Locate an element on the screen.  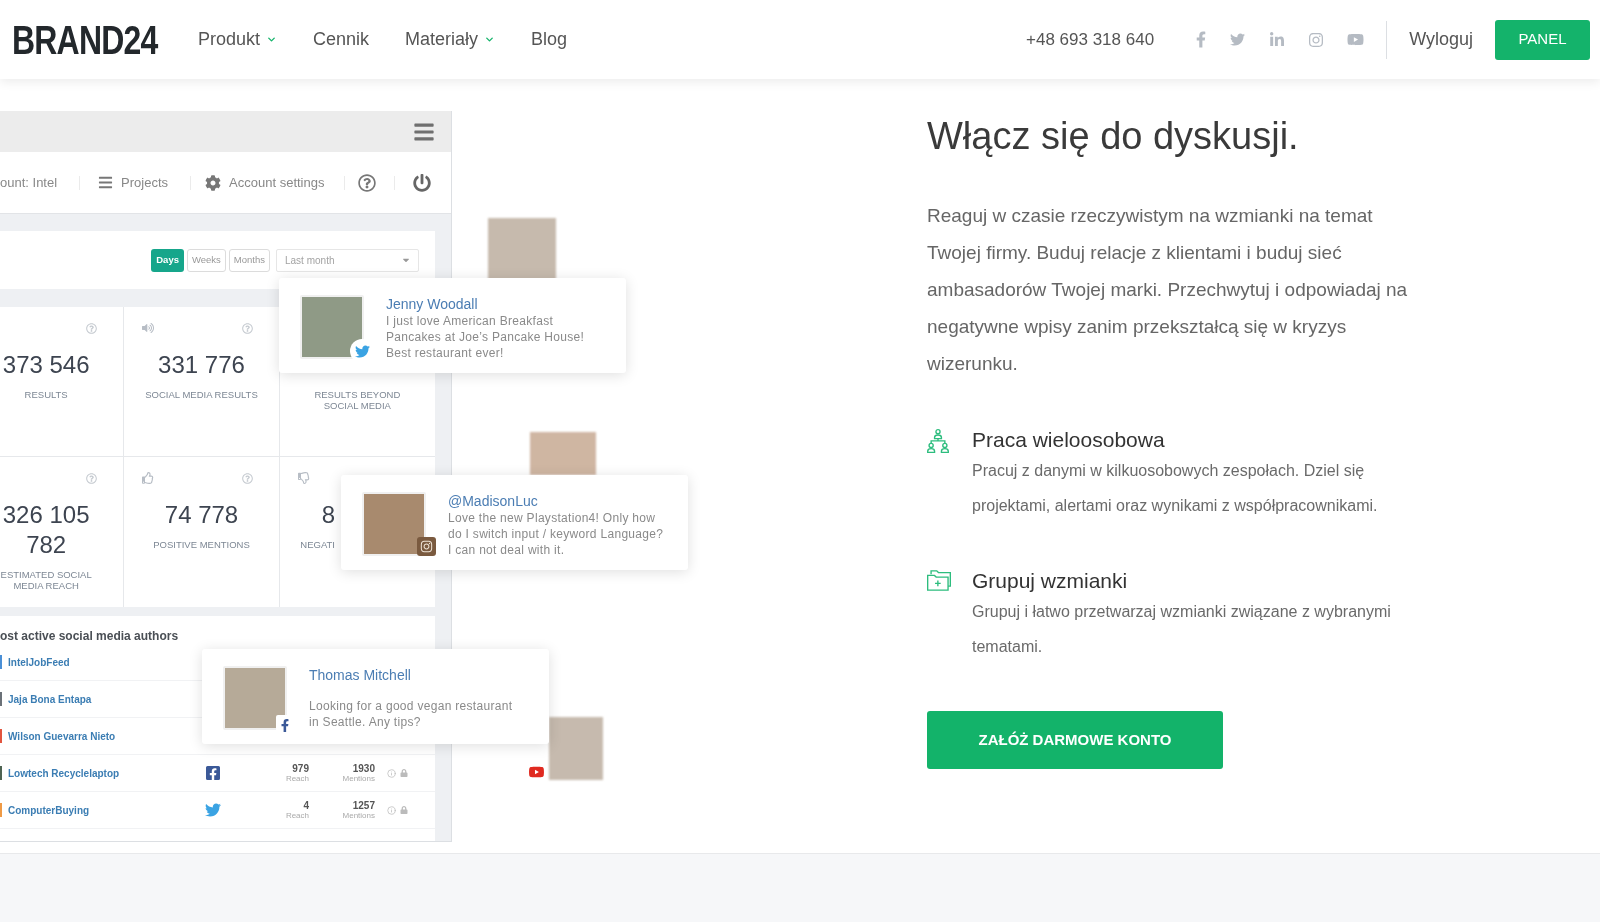
reach-value: 979 is located at coordinates (300, 768).